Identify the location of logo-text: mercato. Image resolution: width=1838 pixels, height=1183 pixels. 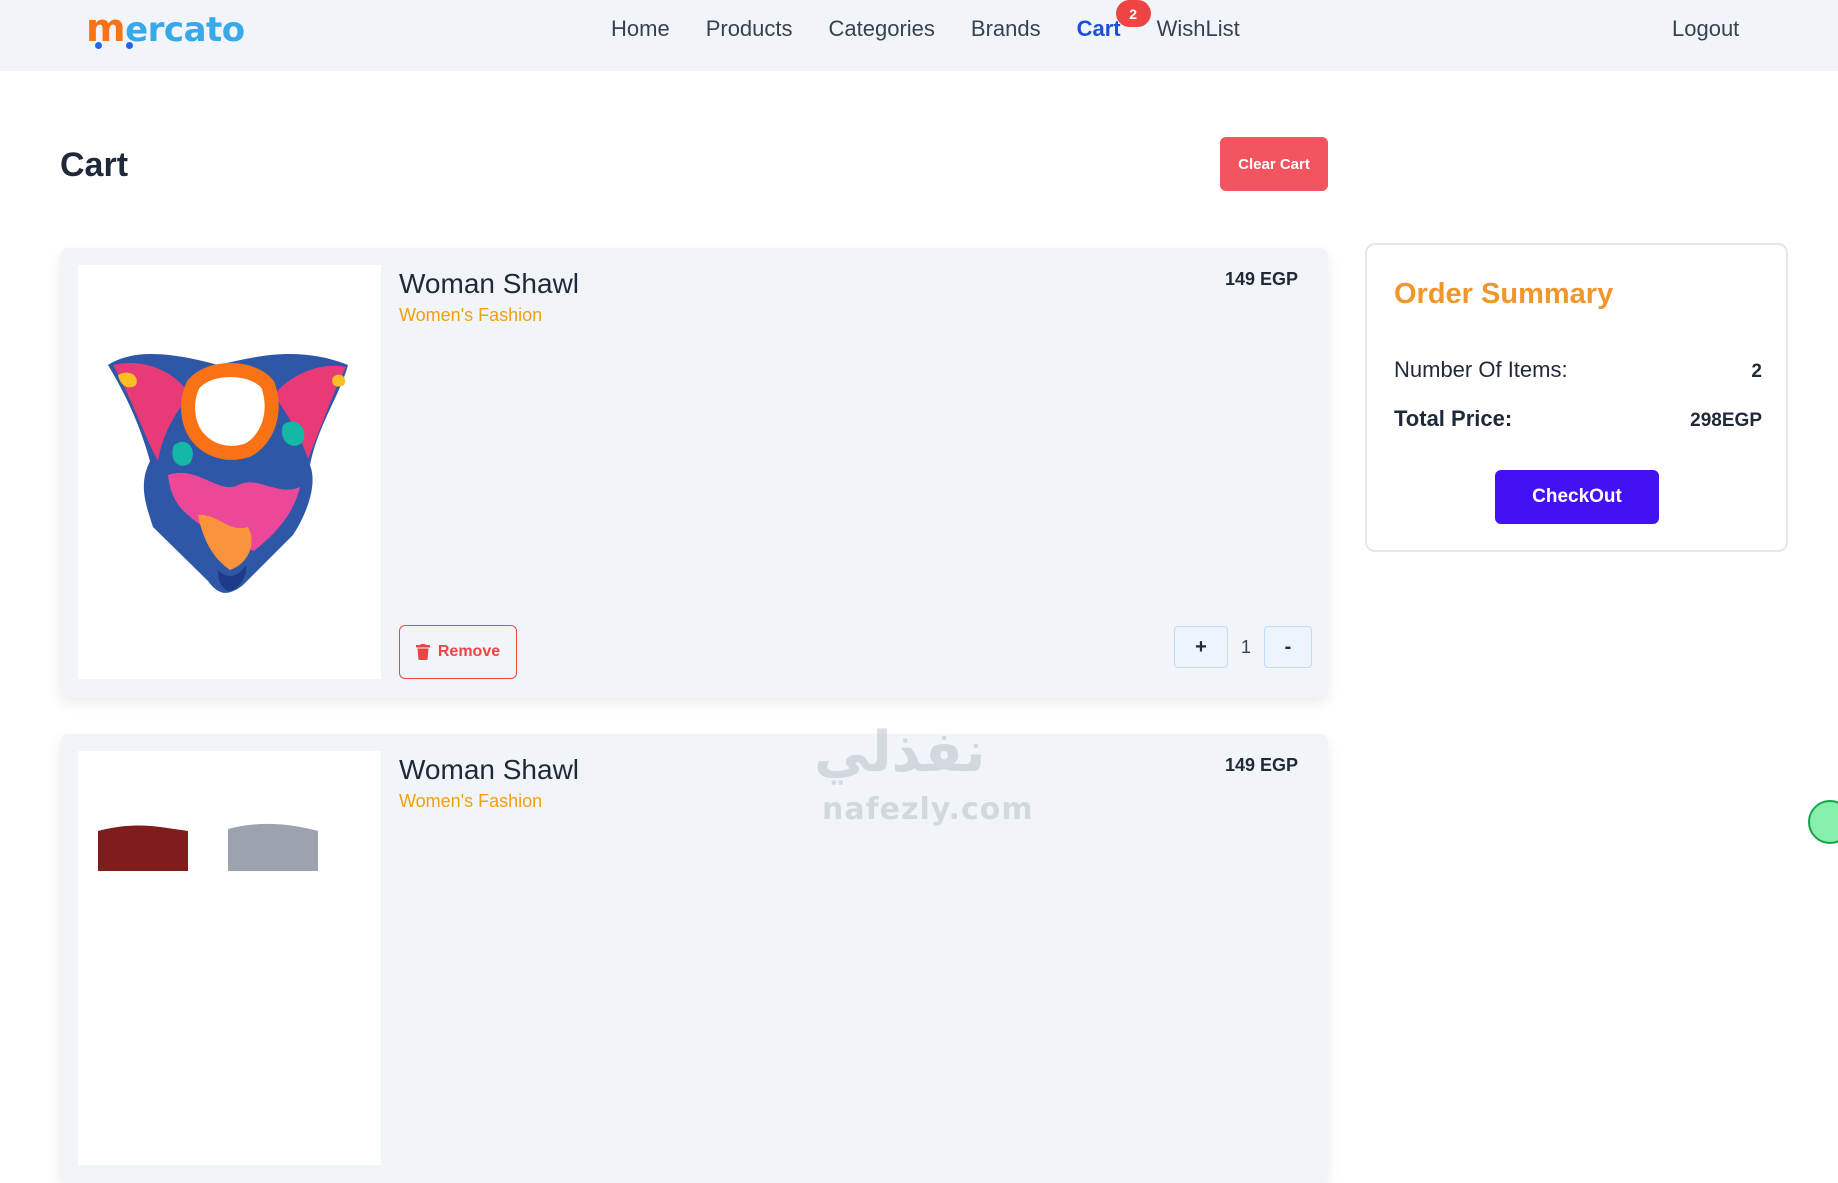
(165, 28).